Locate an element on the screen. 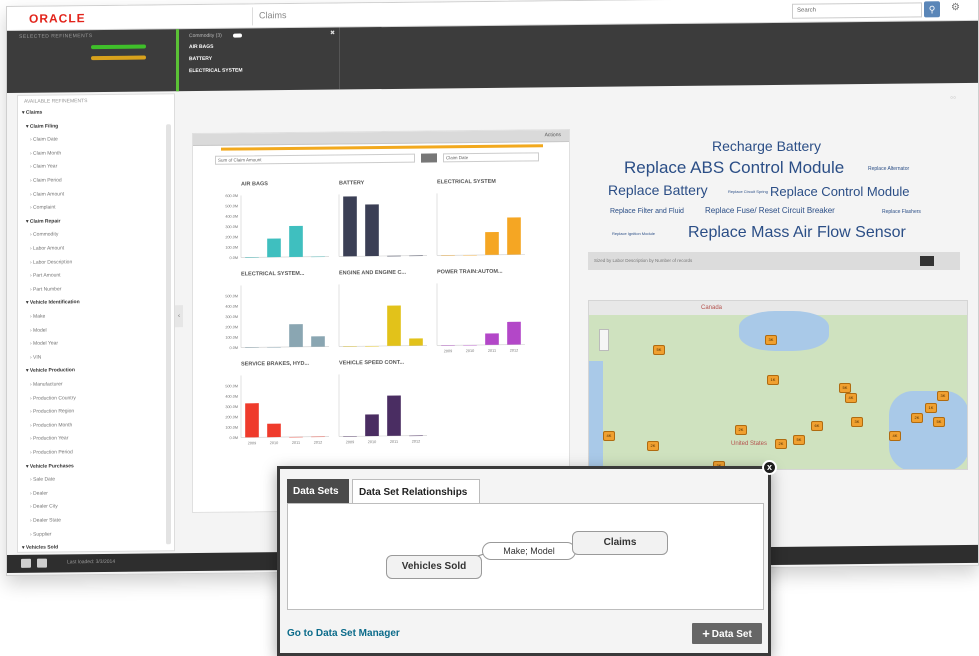 The image size is (979, 656). y-tick-label: 300.0M is located at coordinates (231, 317).